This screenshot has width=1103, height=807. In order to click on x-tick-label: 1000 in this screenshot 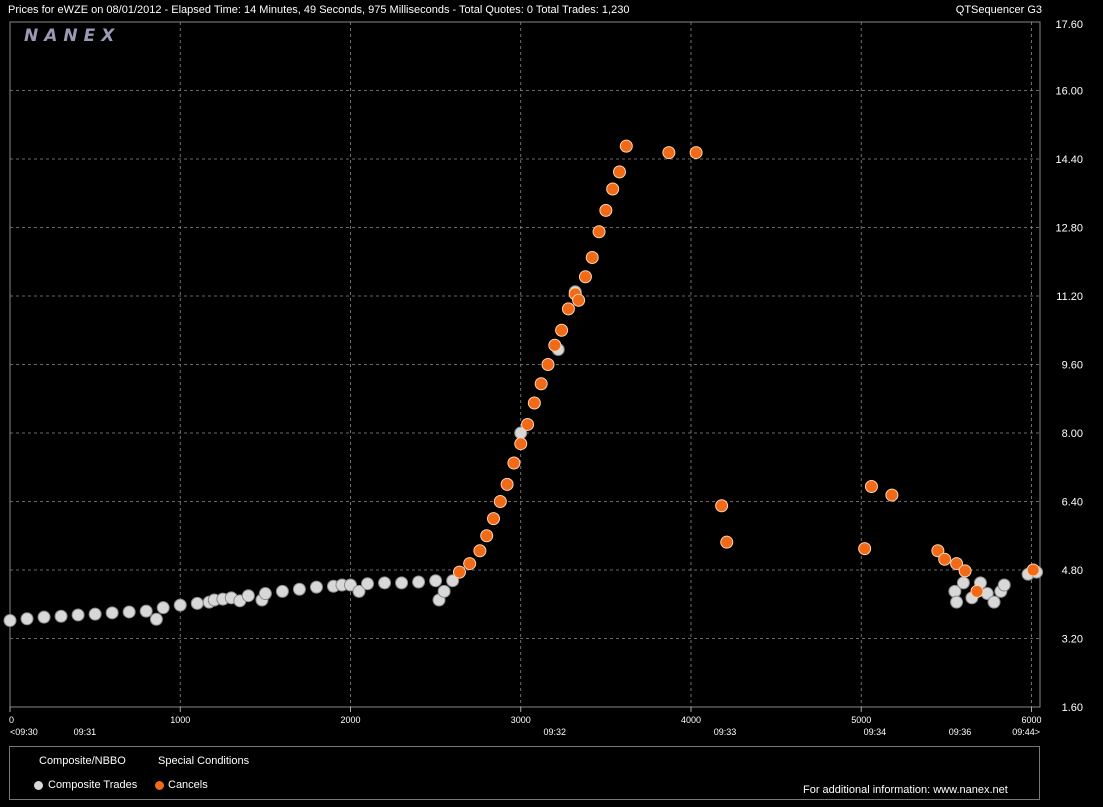, I will do `click(180, 720)`.